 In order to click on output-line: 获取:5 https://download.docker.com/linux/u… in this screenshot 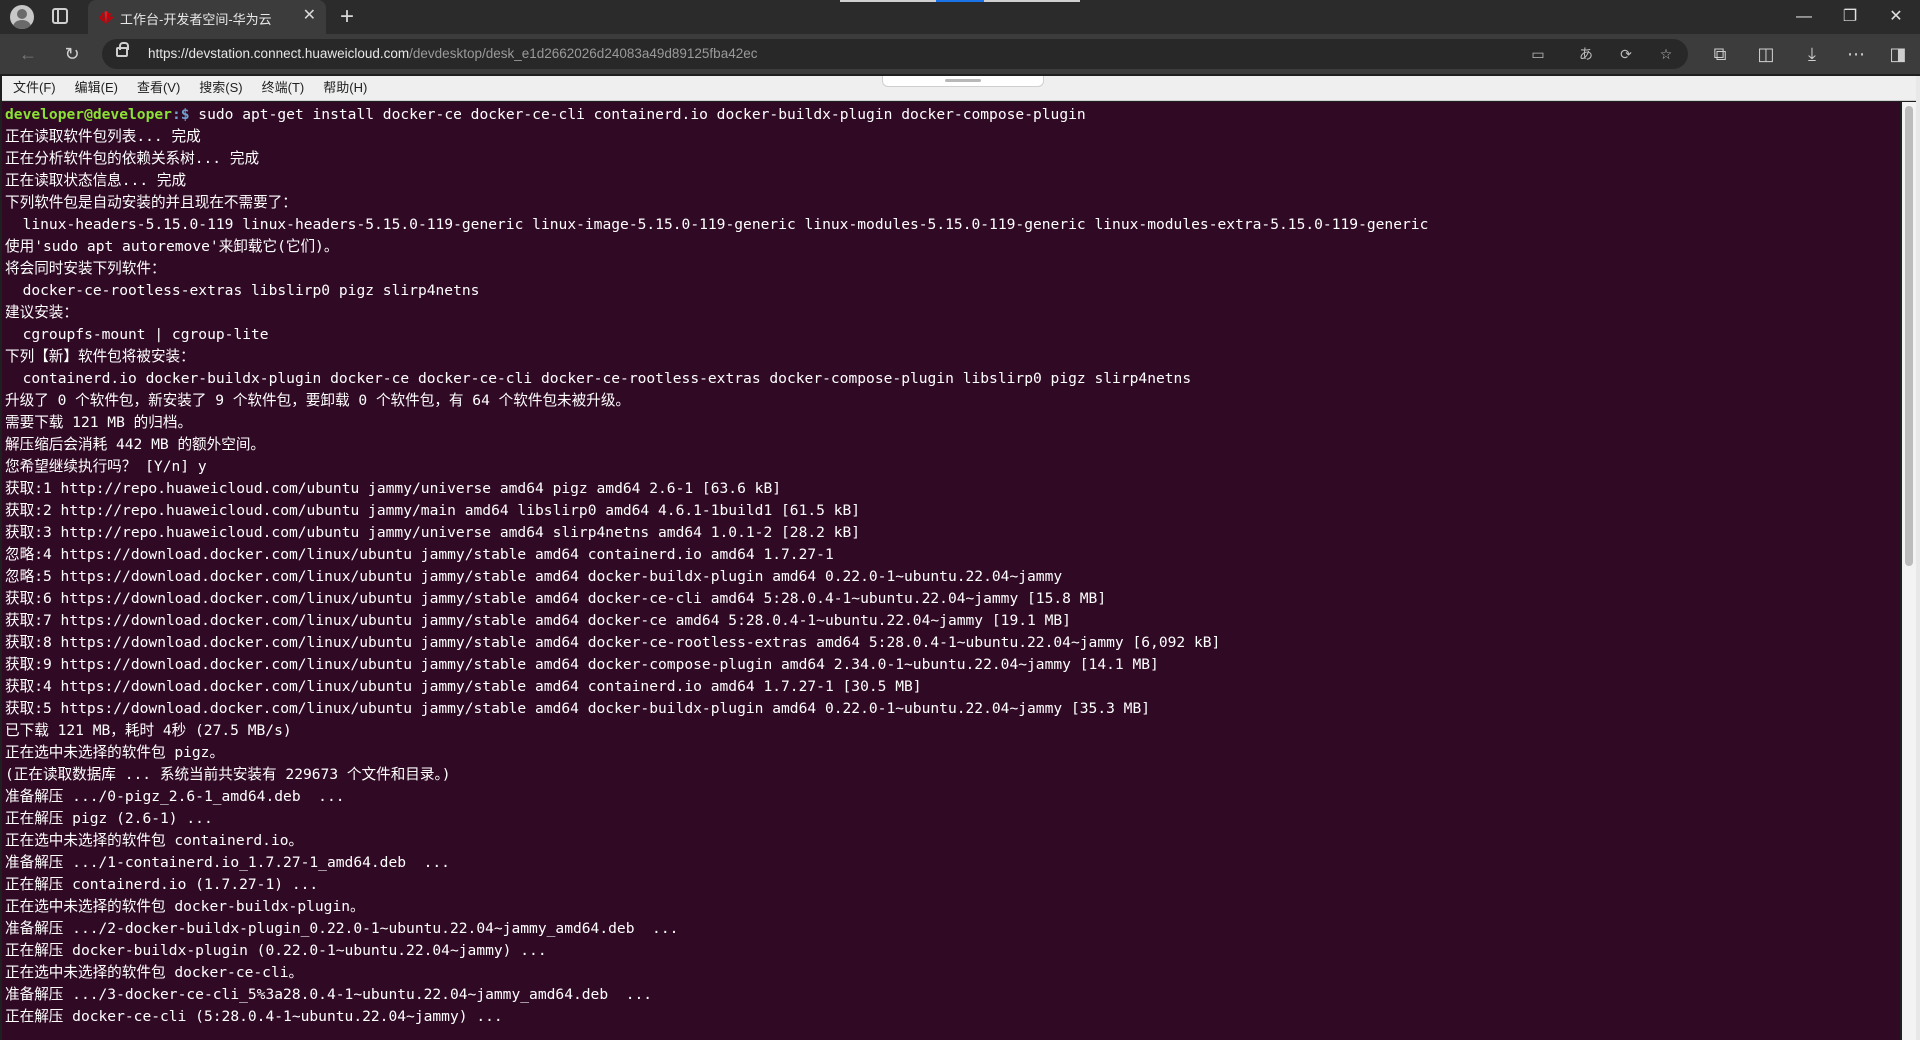, I will do `click(578, 708)`.